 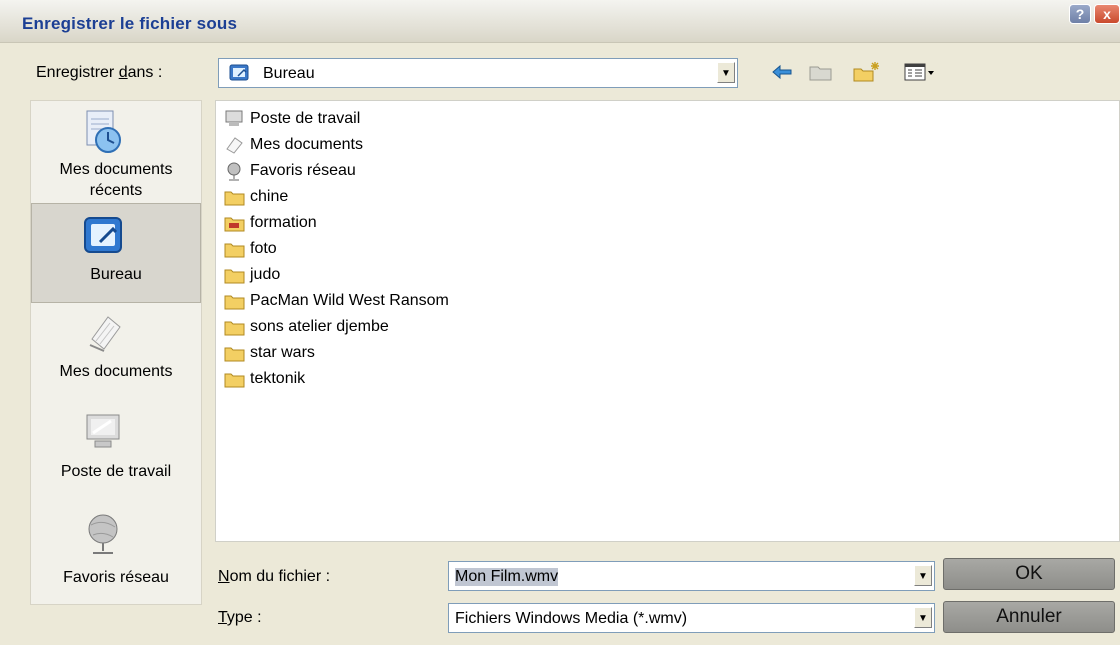 I want to click on list-item: tektonik, so click(x=264, y=379).